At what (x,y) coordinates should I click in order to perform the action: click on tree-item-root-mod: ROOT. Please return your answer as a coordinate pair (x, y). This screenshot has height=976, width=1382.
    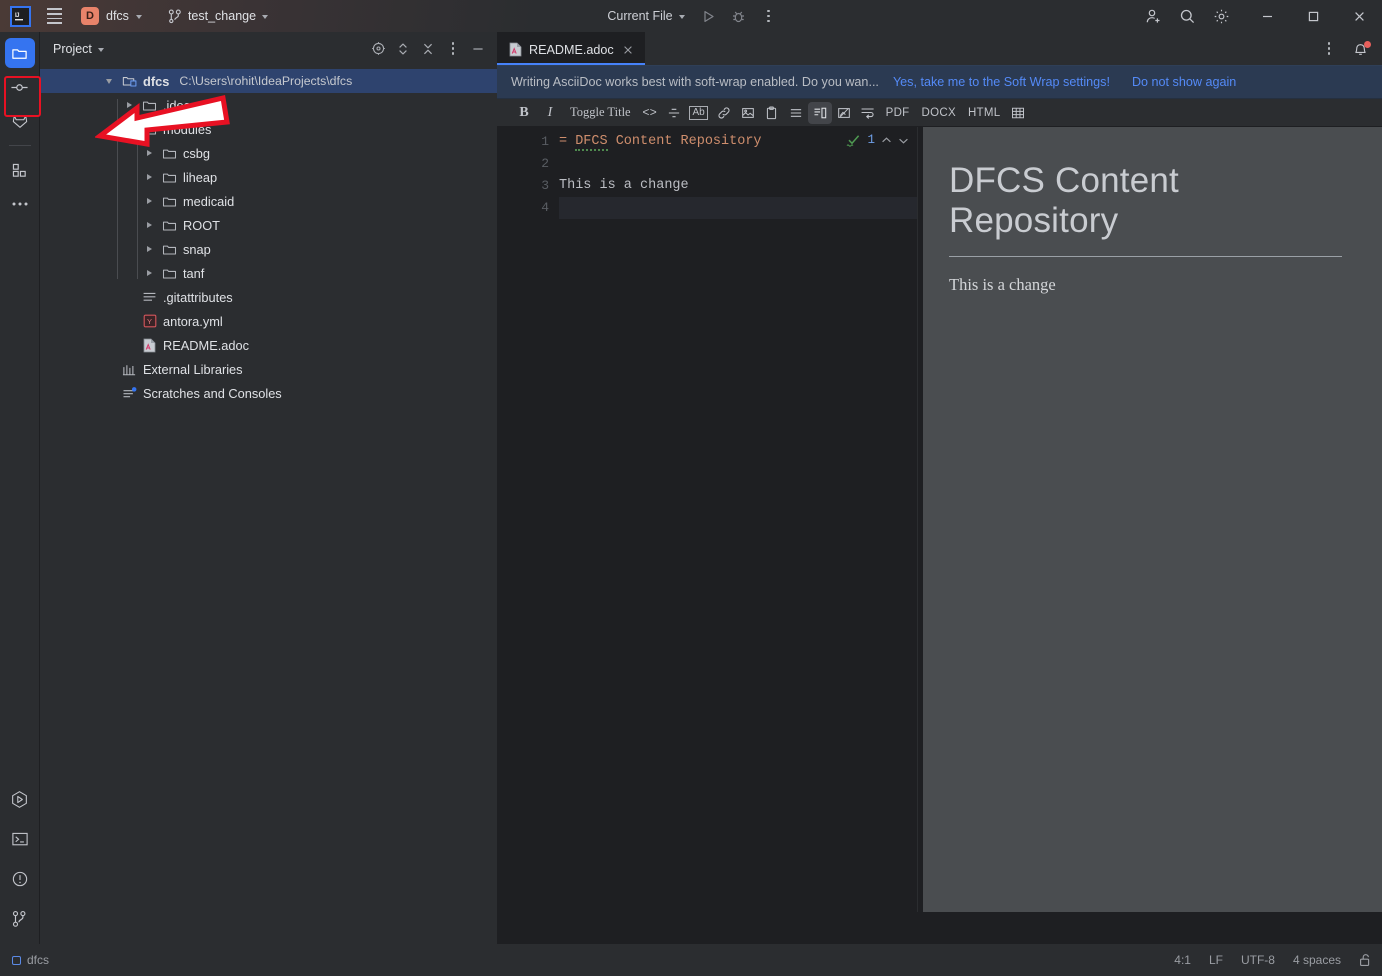
    Looking at the image, I should click on (268, 225).